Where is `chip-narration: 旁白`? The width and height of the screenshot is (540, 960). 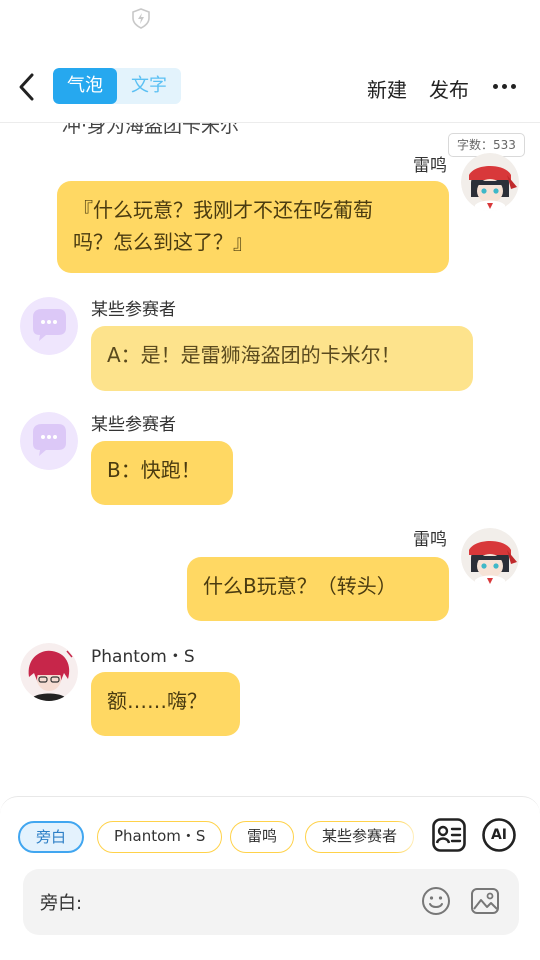
chip-narration: 旁白 is located at coordinates (51, 837).